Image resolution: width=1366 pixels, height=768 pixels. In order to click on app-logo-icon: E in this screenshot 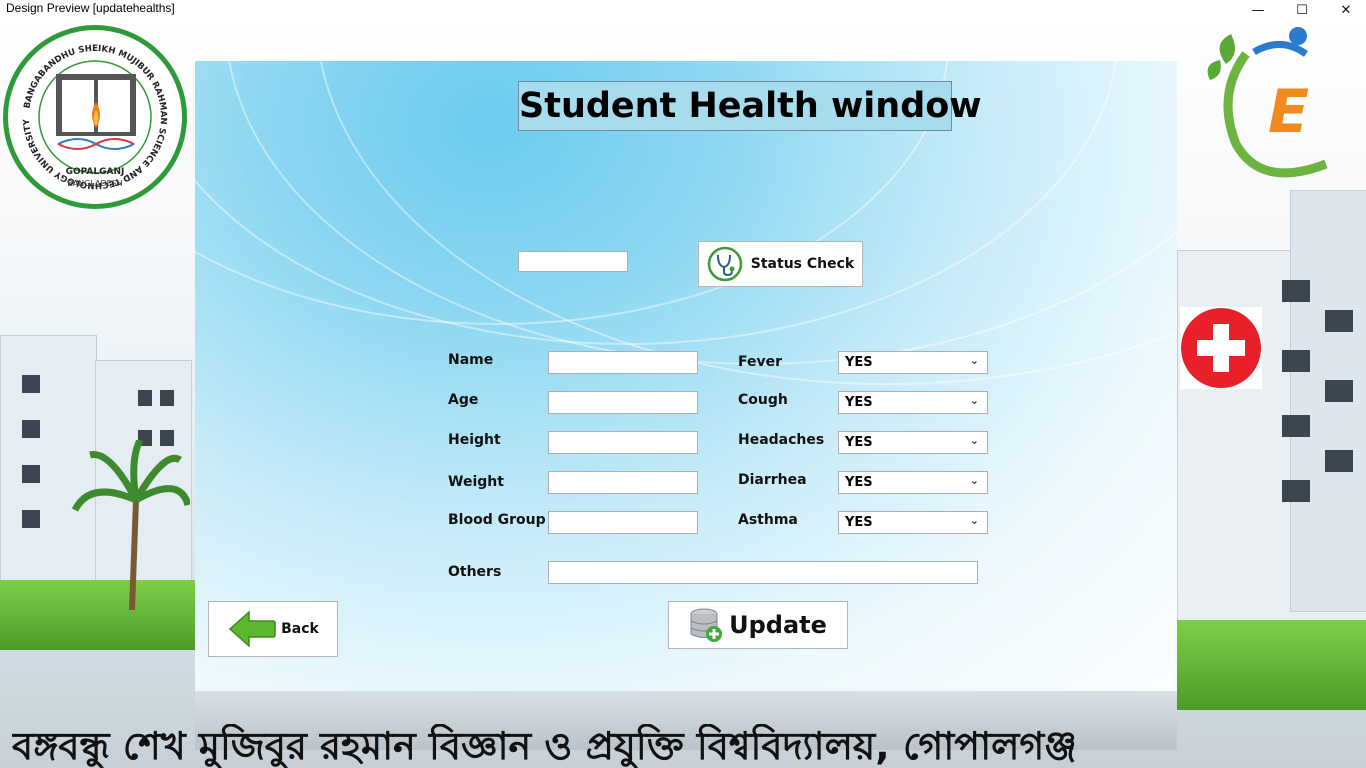, I will do `click(1267, 102)`.